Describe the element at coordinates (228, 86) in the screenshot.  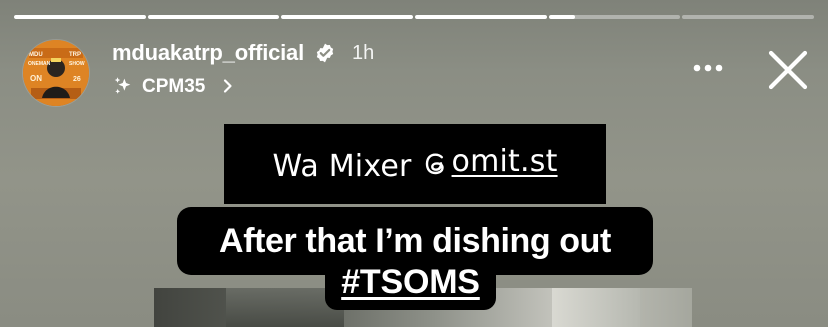
I see `chevron-right-icon` at that location.